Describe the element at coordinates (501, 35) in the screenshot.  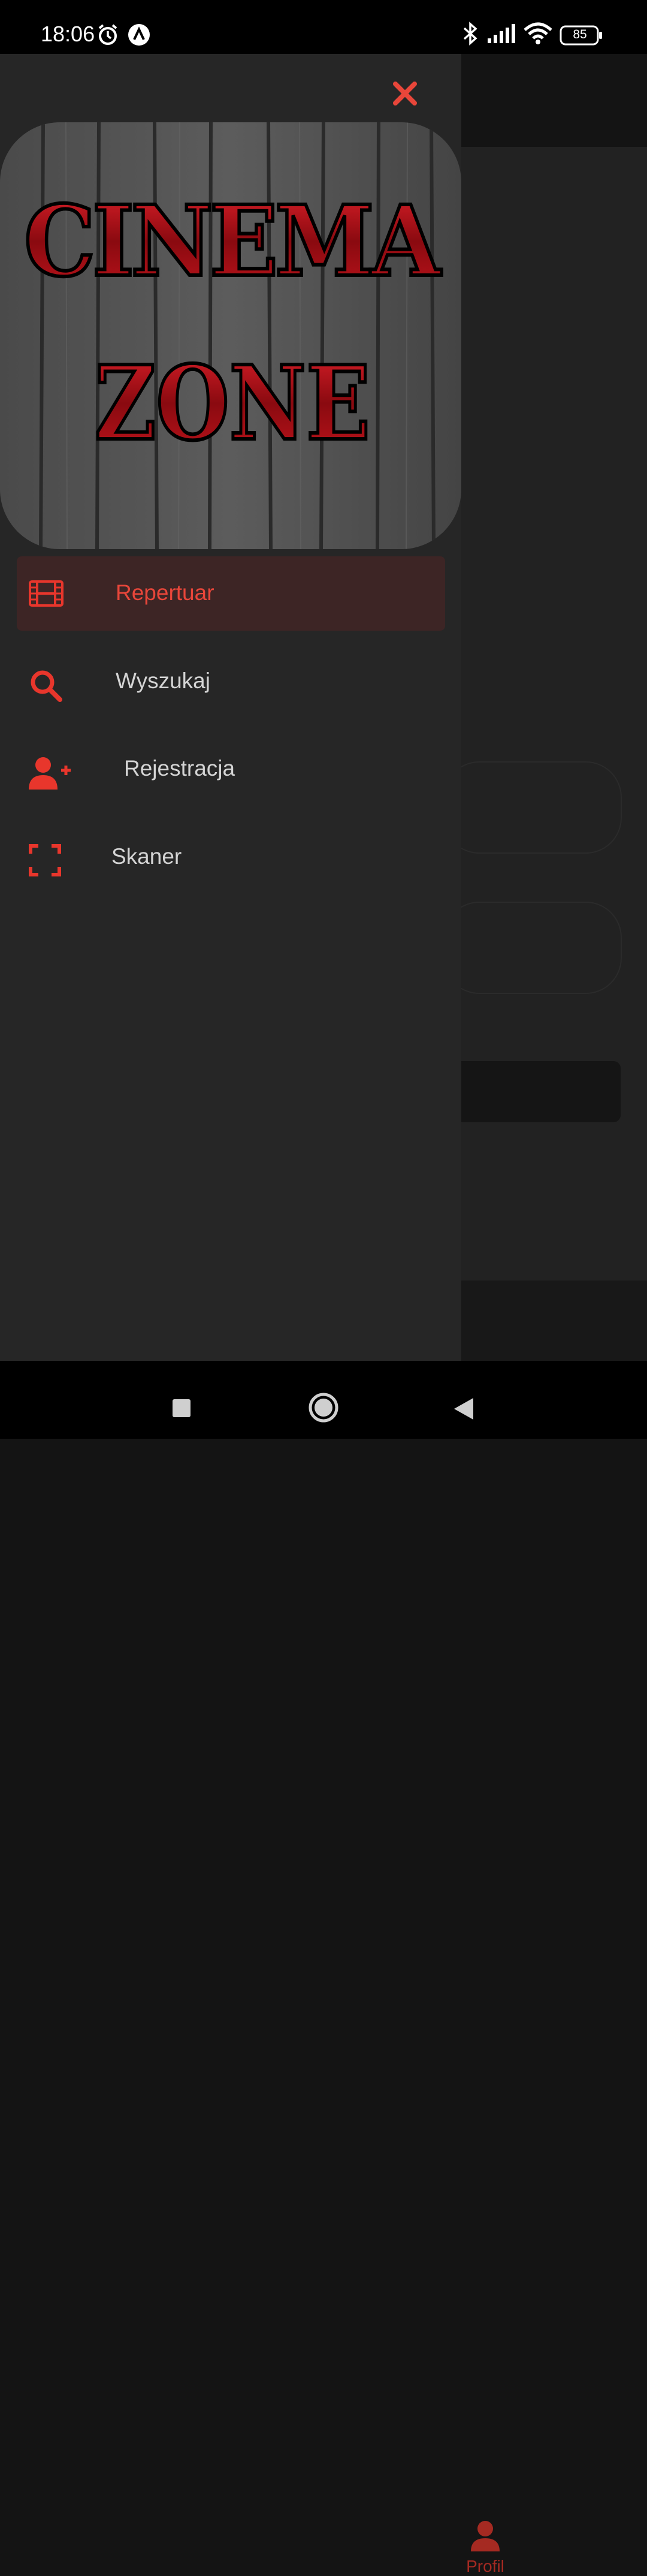
I see `signal-icon` at that location.